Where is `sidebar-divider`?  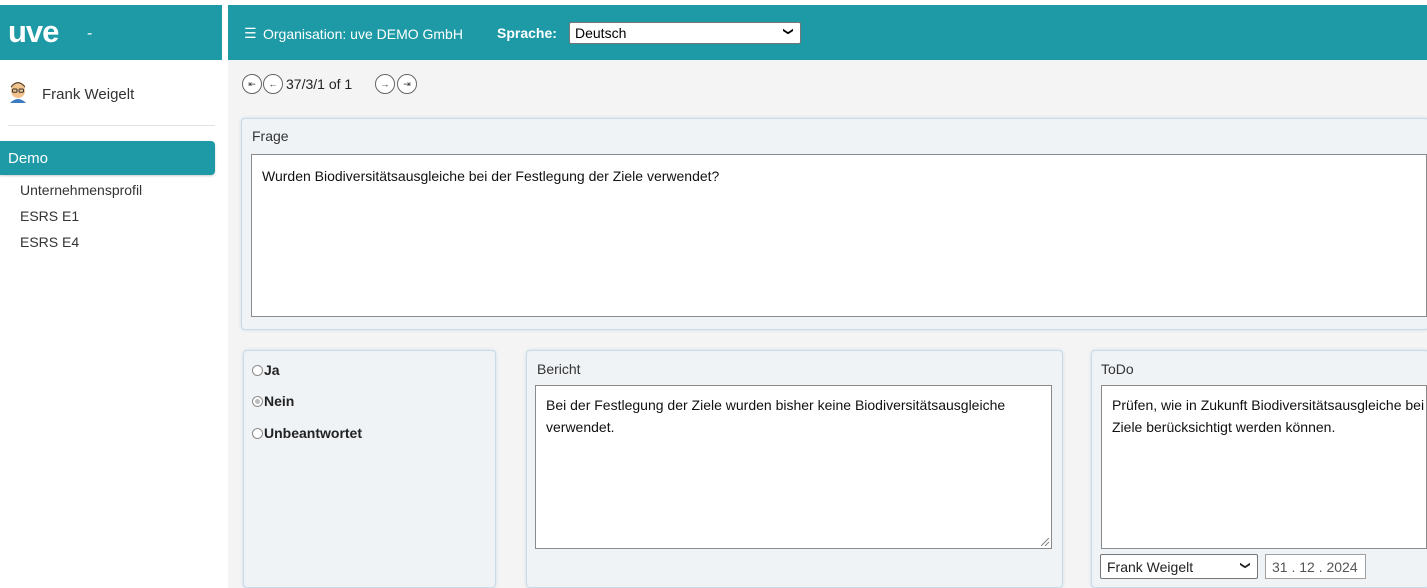
sidebar-divider is located at coordinates (111, 125).